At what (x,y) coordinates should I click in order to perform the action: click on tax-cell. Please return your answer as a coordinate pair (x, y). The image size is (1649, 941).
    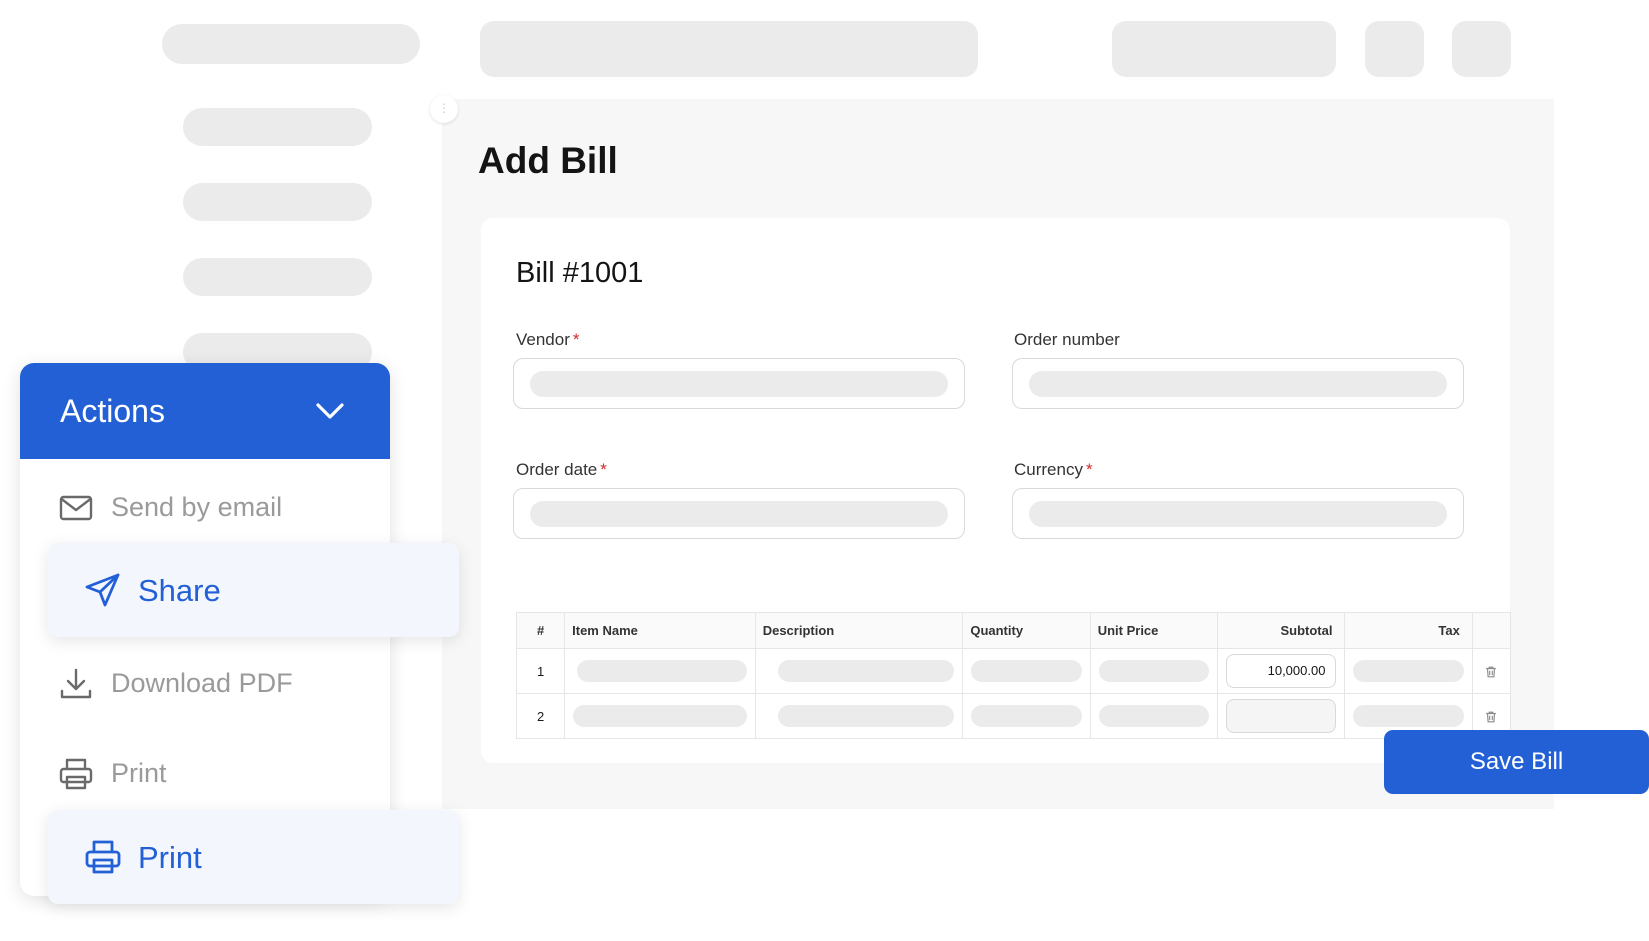
    Looking at the image, I should click on (1408, 671).